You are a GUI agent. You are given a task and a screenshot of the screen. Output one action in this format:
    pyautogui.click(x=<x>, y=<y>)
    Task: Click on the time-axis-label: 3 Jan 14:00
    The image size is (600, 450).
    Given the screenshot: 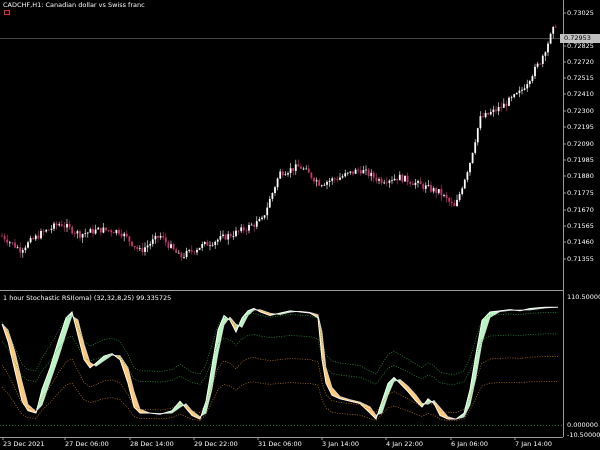 What is the action you would take?
    pyautogui.click(x=341, y=444)
    